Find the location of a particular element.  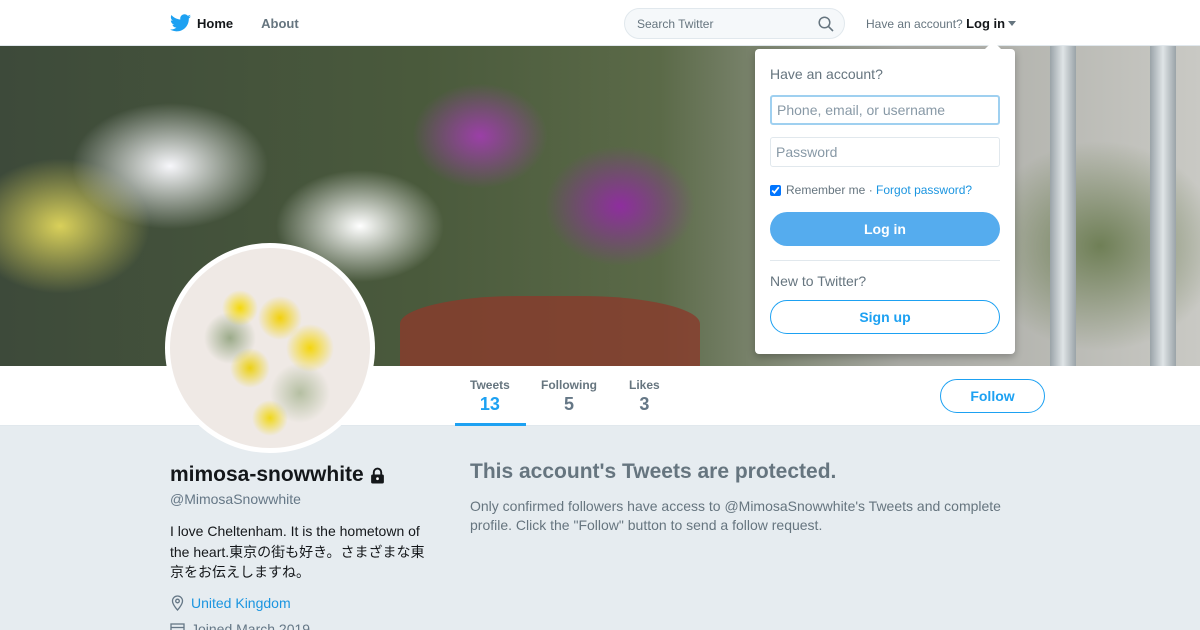

login-button: Log in is located at coordinates (885, 229).